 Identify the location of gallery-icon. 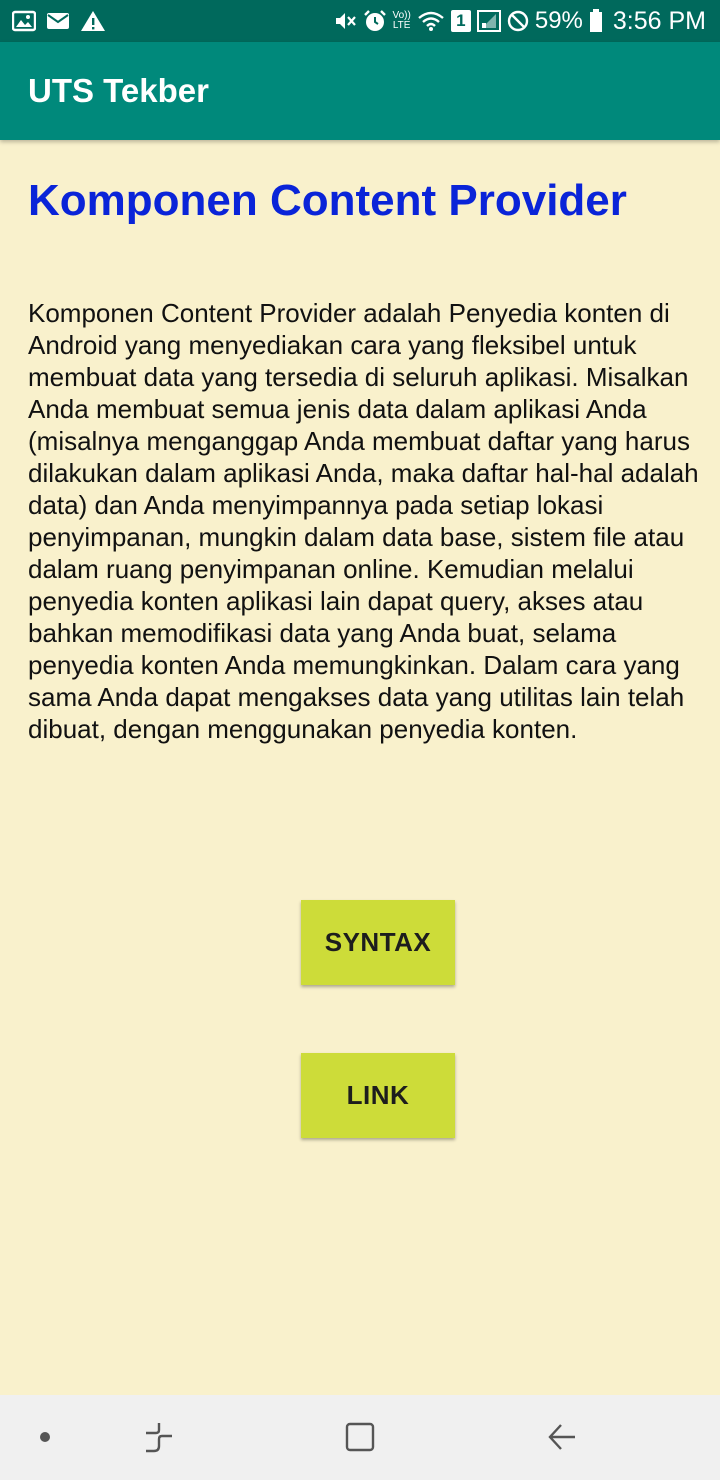
(24, 21).